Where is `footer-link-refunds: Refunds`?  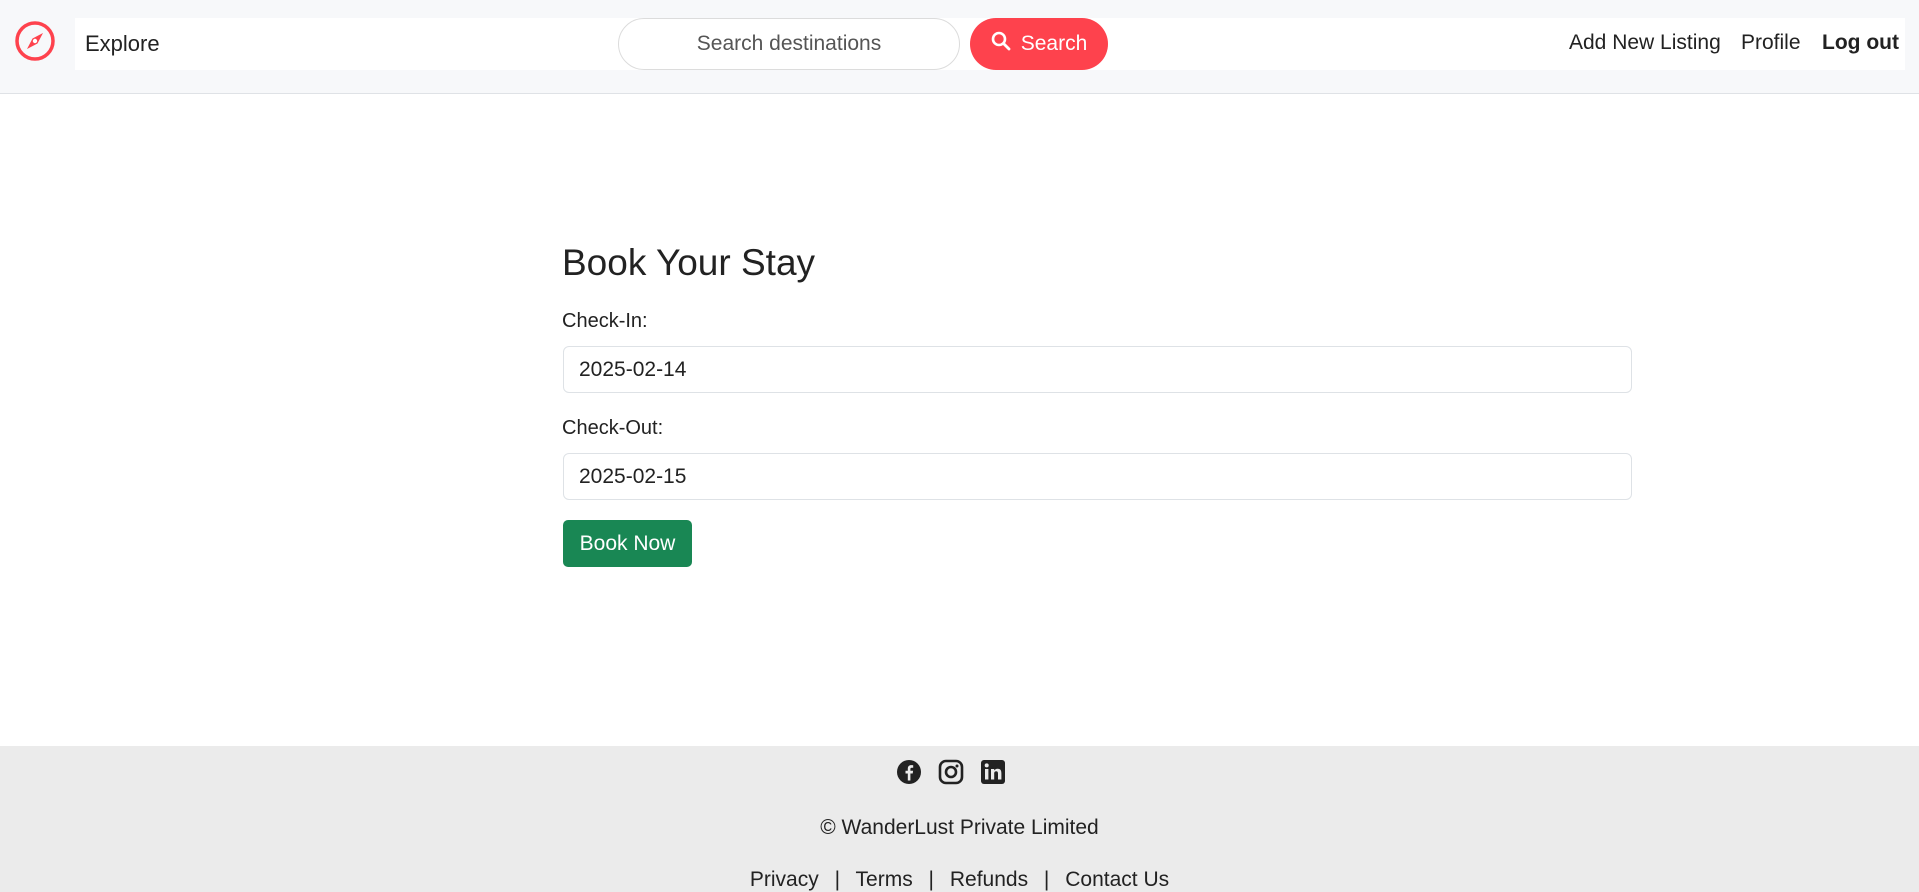
footer-link-refunds: Refunds is located at coordinates (989, 879).